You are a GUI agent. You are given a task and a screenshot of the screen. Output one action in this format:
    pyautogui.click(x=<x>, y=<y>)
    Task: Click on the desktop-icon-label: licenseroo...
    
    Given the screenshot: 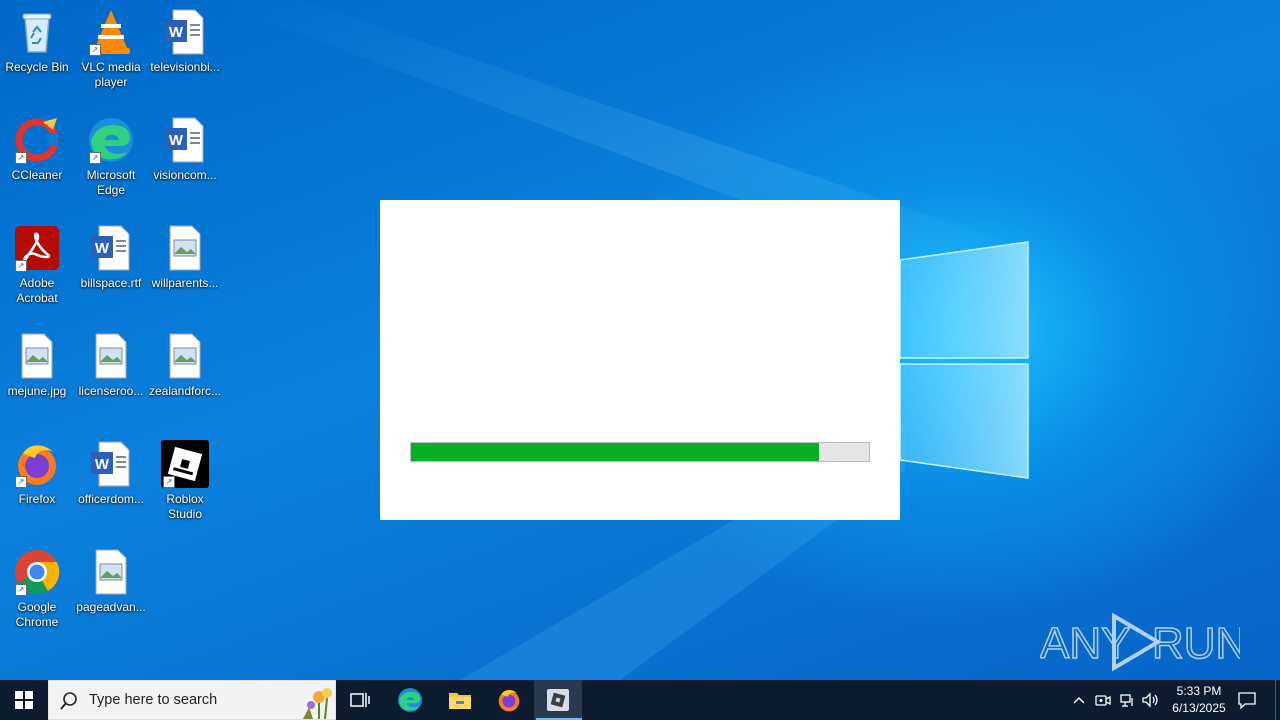 What is the action you would take?
    pyautogui.click(x=111, y=391)
    